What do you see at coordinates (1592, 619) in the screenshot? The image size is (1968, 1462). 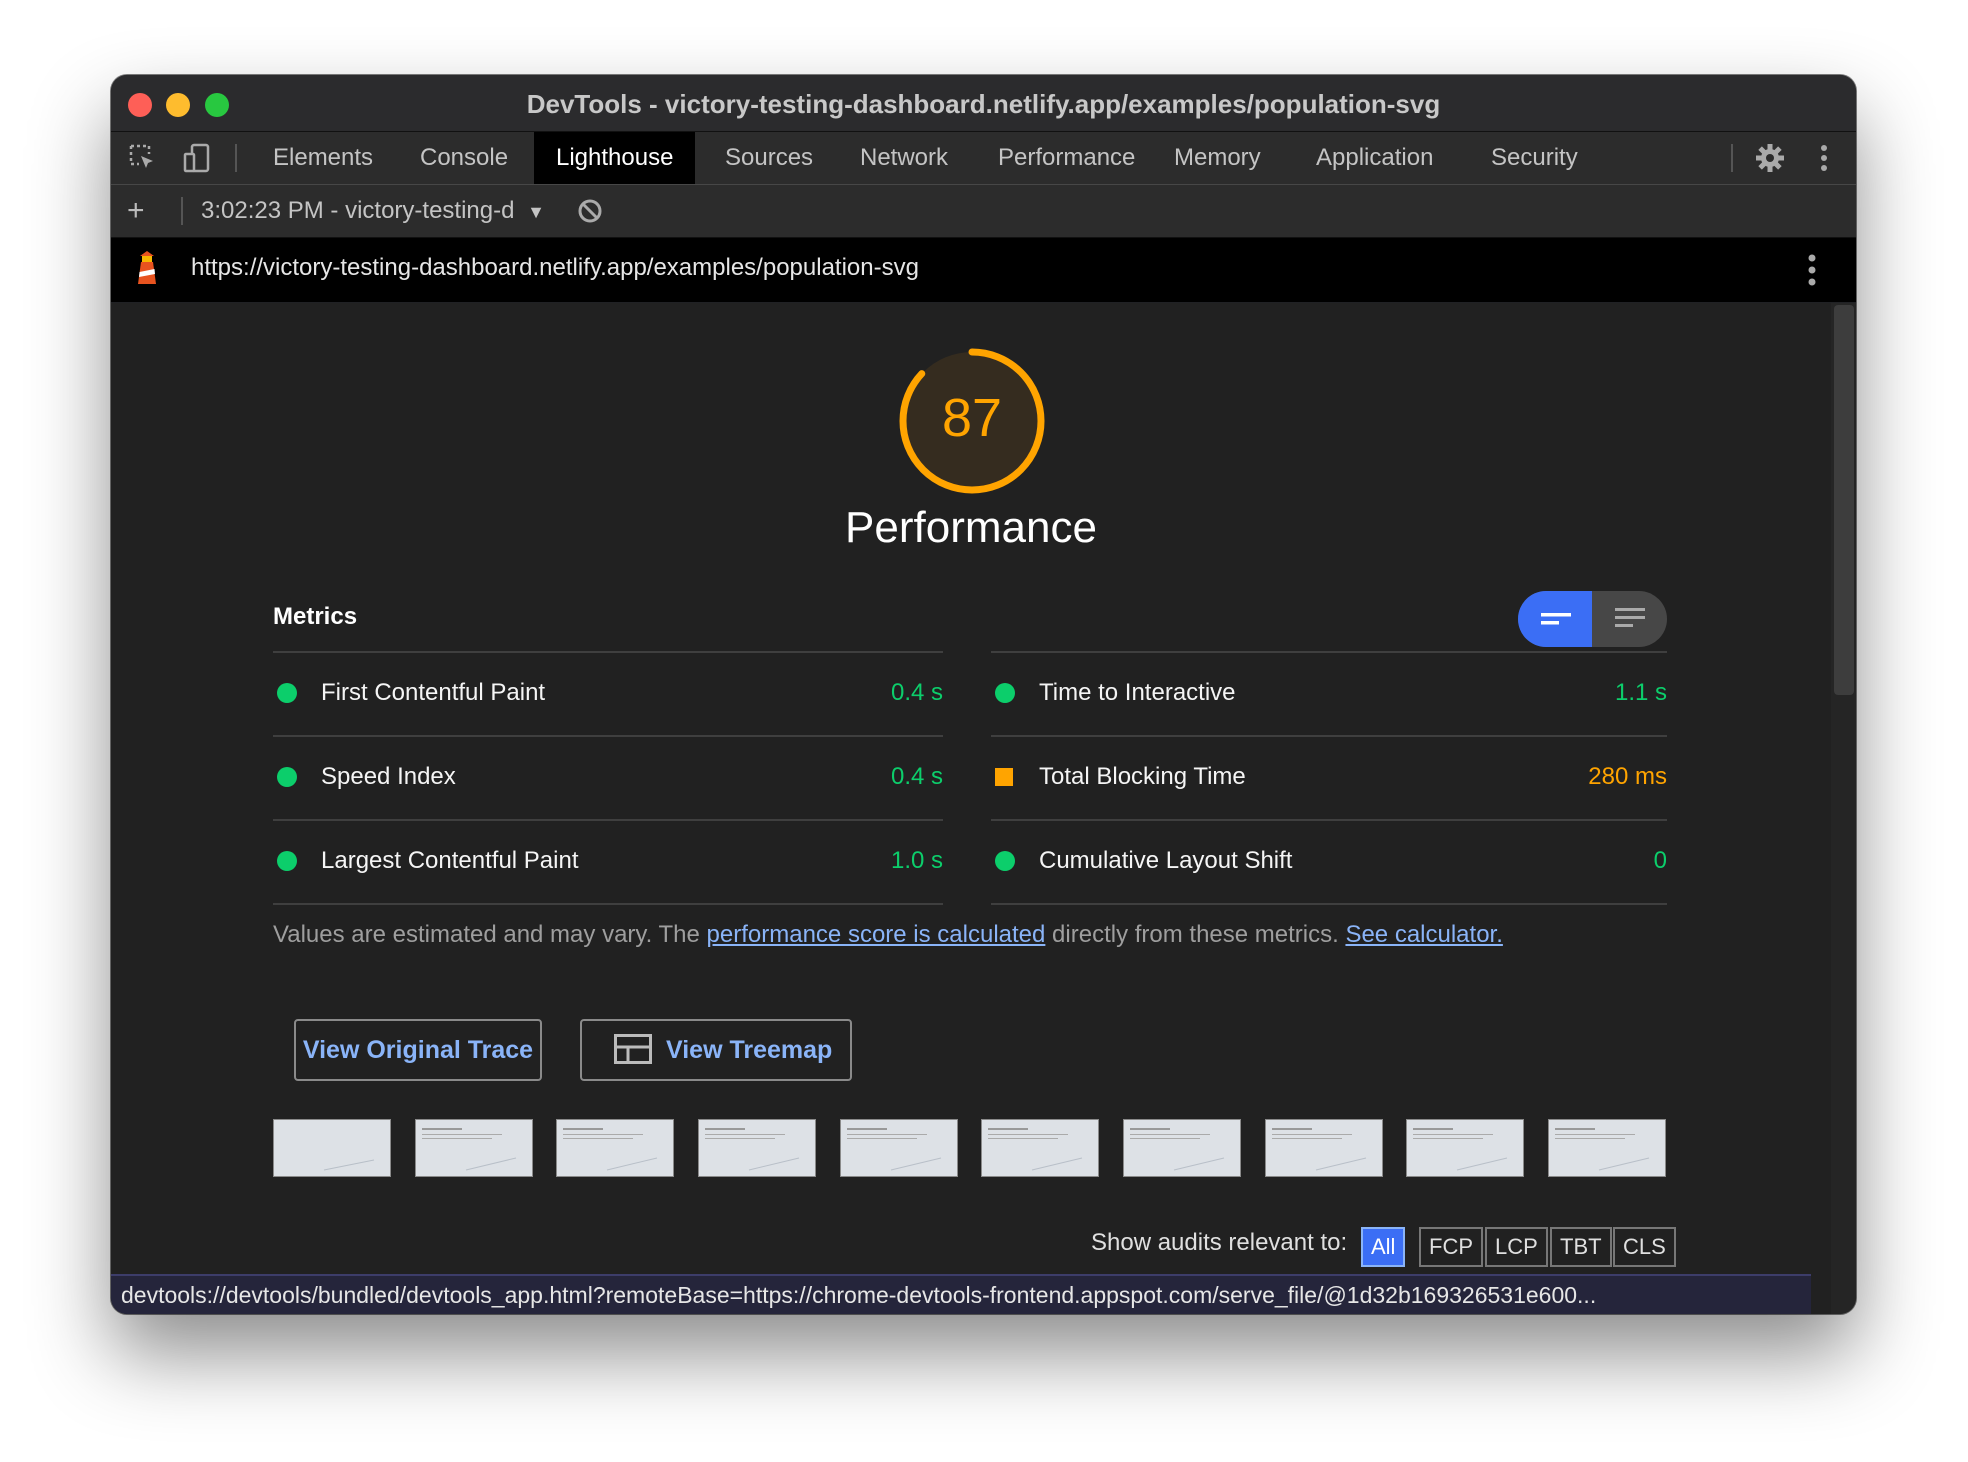 I see `metrics-view-toggle` at bounding box center [1592, 619].